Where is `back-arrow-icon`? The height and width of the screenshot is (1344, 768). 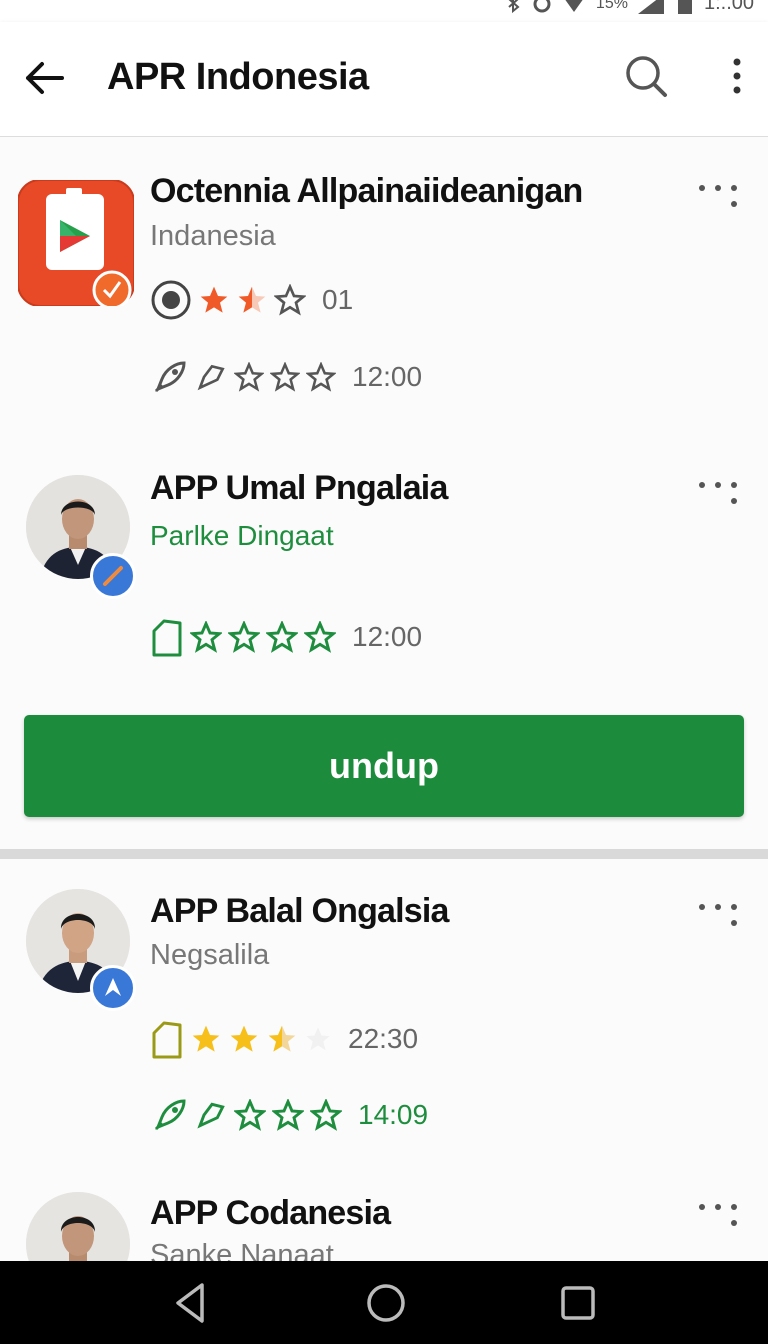
back-arrow-icon is located at coordinates (45, 78).